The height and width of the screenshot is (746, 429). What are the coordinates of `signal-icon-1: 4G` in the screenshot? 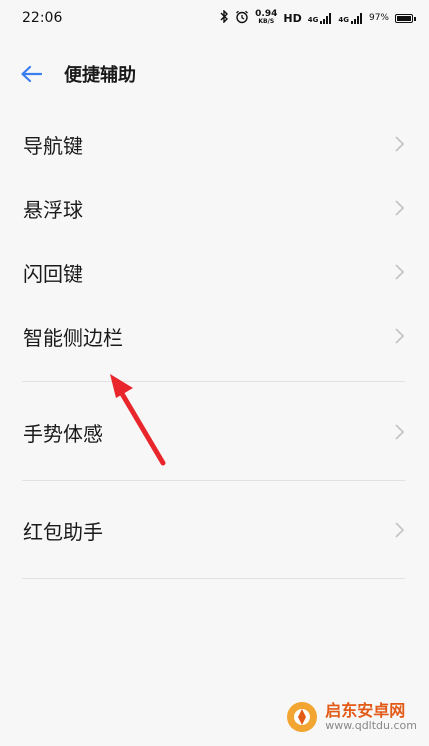 It's located at (320, 18).